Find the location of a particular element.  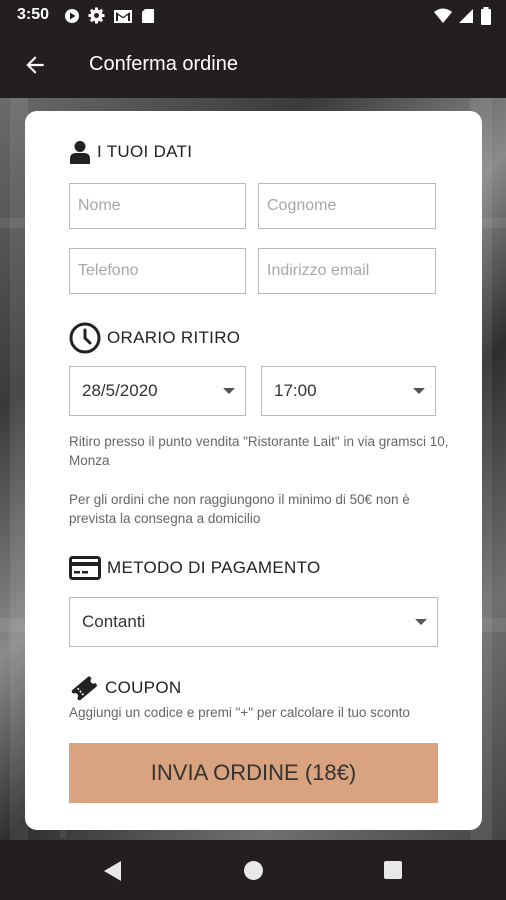

phone-input is located at coordinates (157, 271).